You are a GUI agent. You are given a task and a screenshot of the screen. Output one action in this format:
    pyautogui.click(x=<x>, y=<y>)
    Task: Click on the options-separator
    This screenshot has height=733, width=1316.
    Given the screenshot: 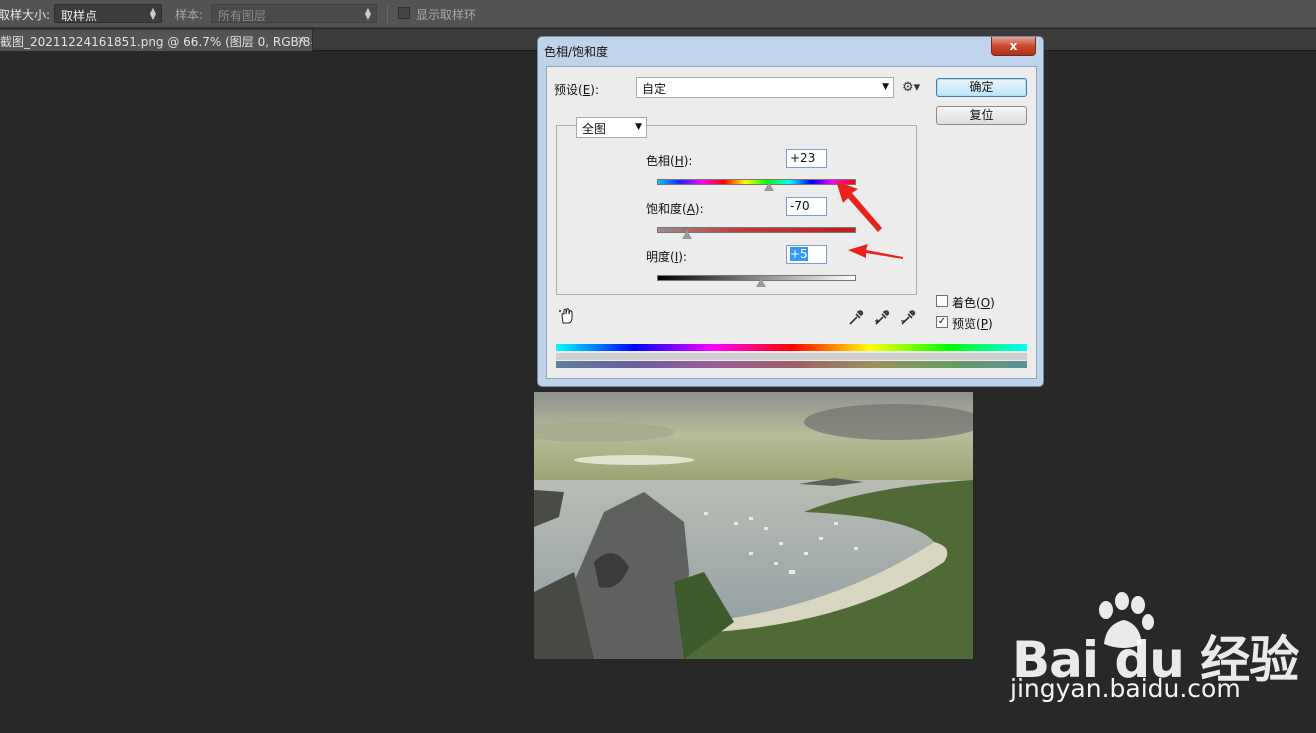 What is the action you would take?
    pyautogui.click(x=387, y=14)
    